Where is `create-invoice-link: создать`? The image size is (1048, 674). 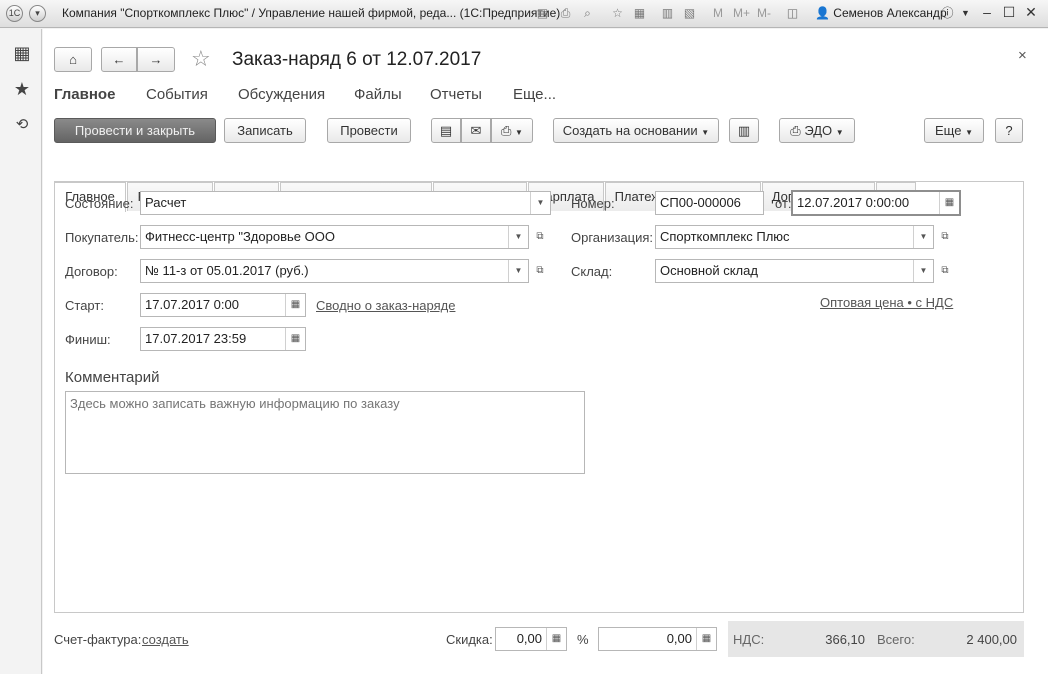
create-invoice-link: создать is located at coordinates (165, 639).